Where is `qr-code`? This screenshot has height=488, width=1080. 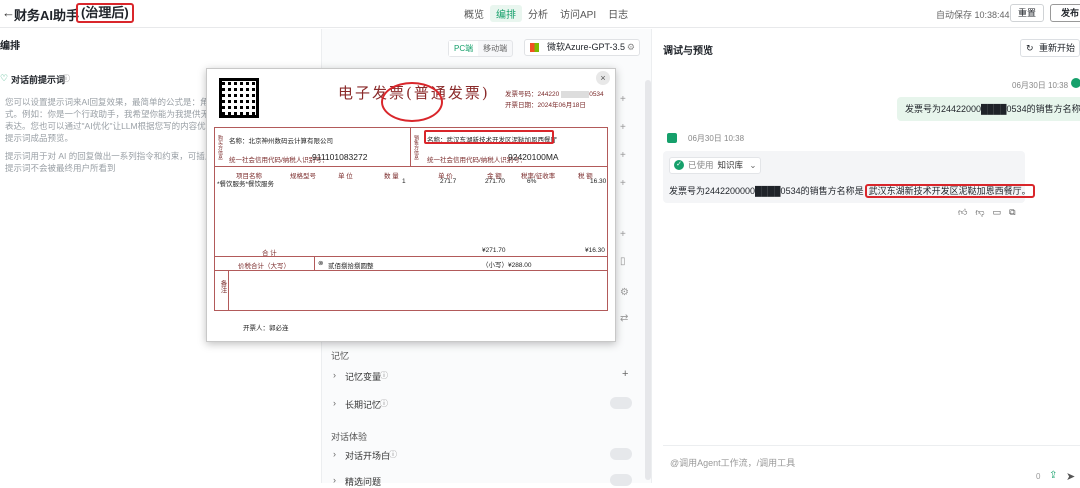 qr-code is located at coordinates (239, 98).